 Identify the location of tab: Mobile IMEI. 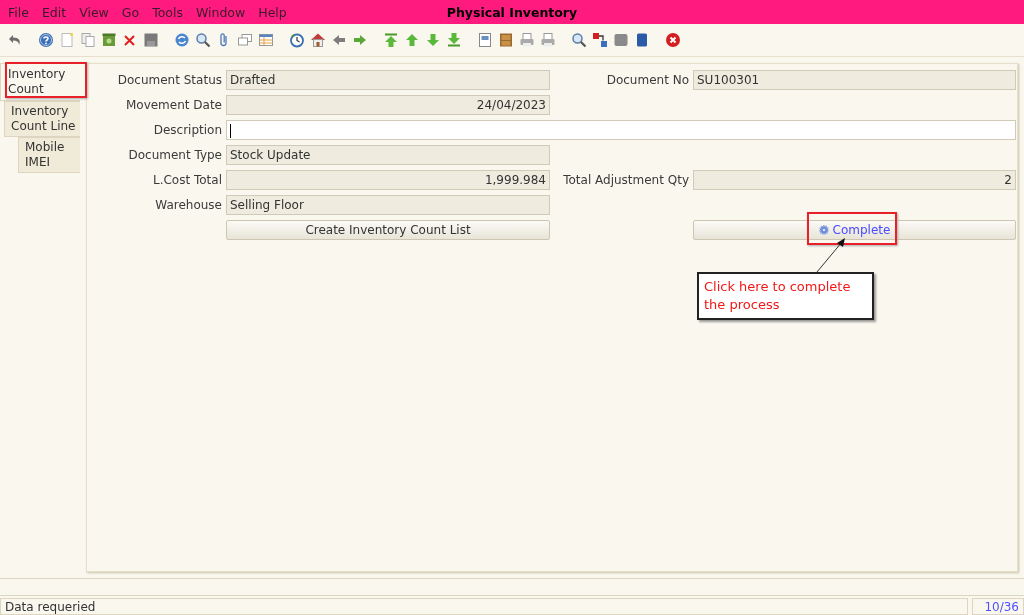
(49, 155).